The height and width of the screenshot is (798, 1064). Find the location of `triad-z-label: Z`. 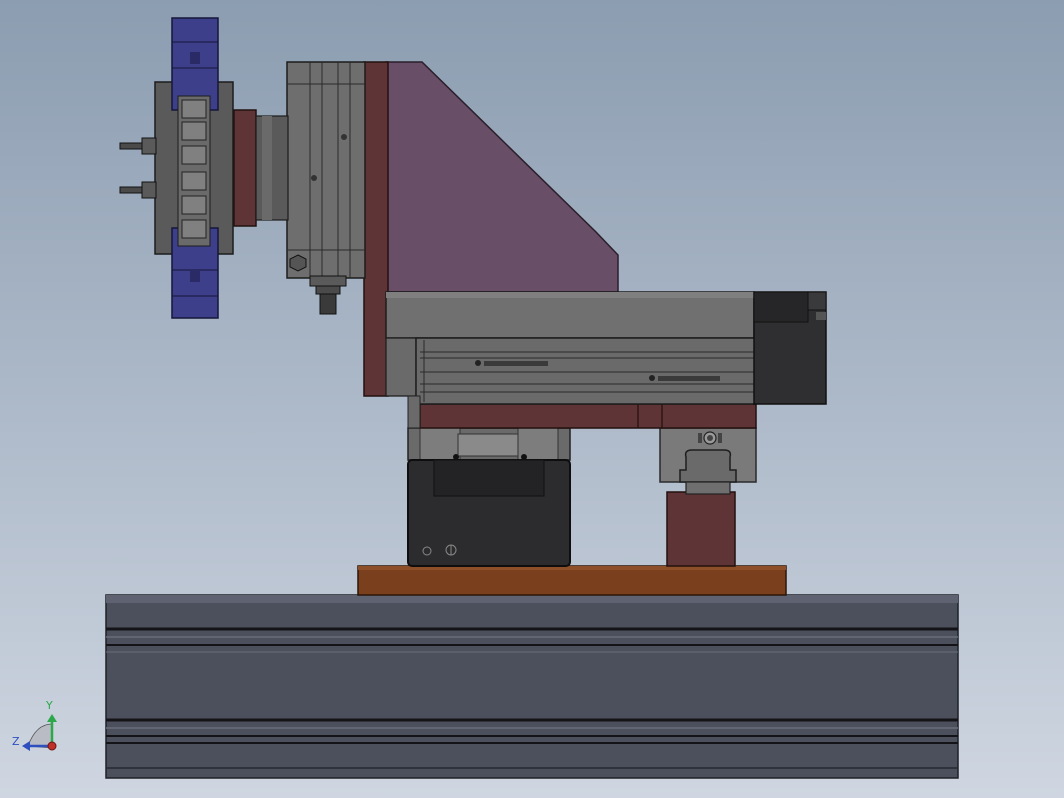

triad-z-label: Z is located at coordinates (16, 741).